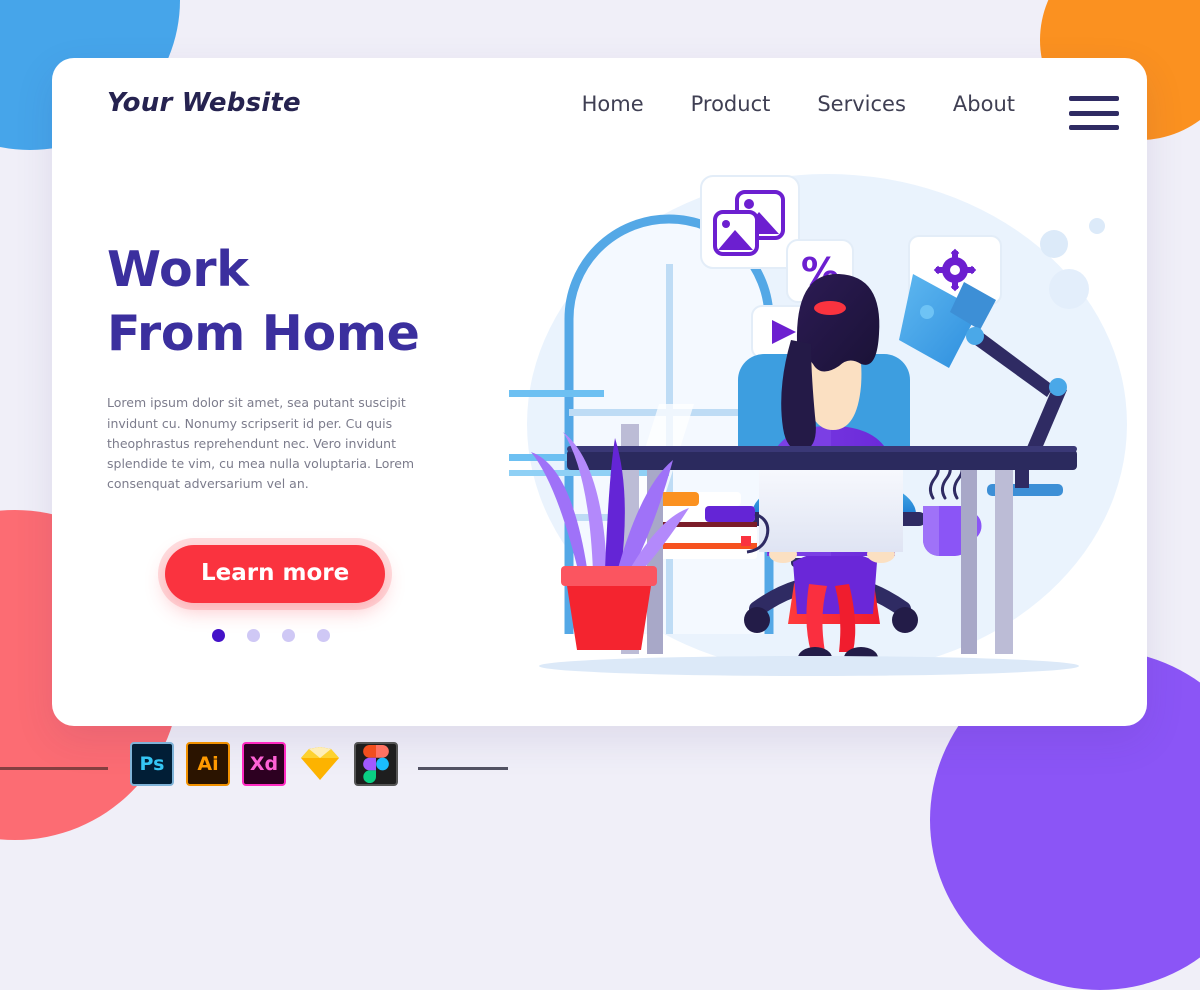 The height and width of the screenshot is (990, 1200). What do you see at coordinates (984, 104) in the screenshot?
I see `nav-item-about: About` at bounding box center [984, 104].